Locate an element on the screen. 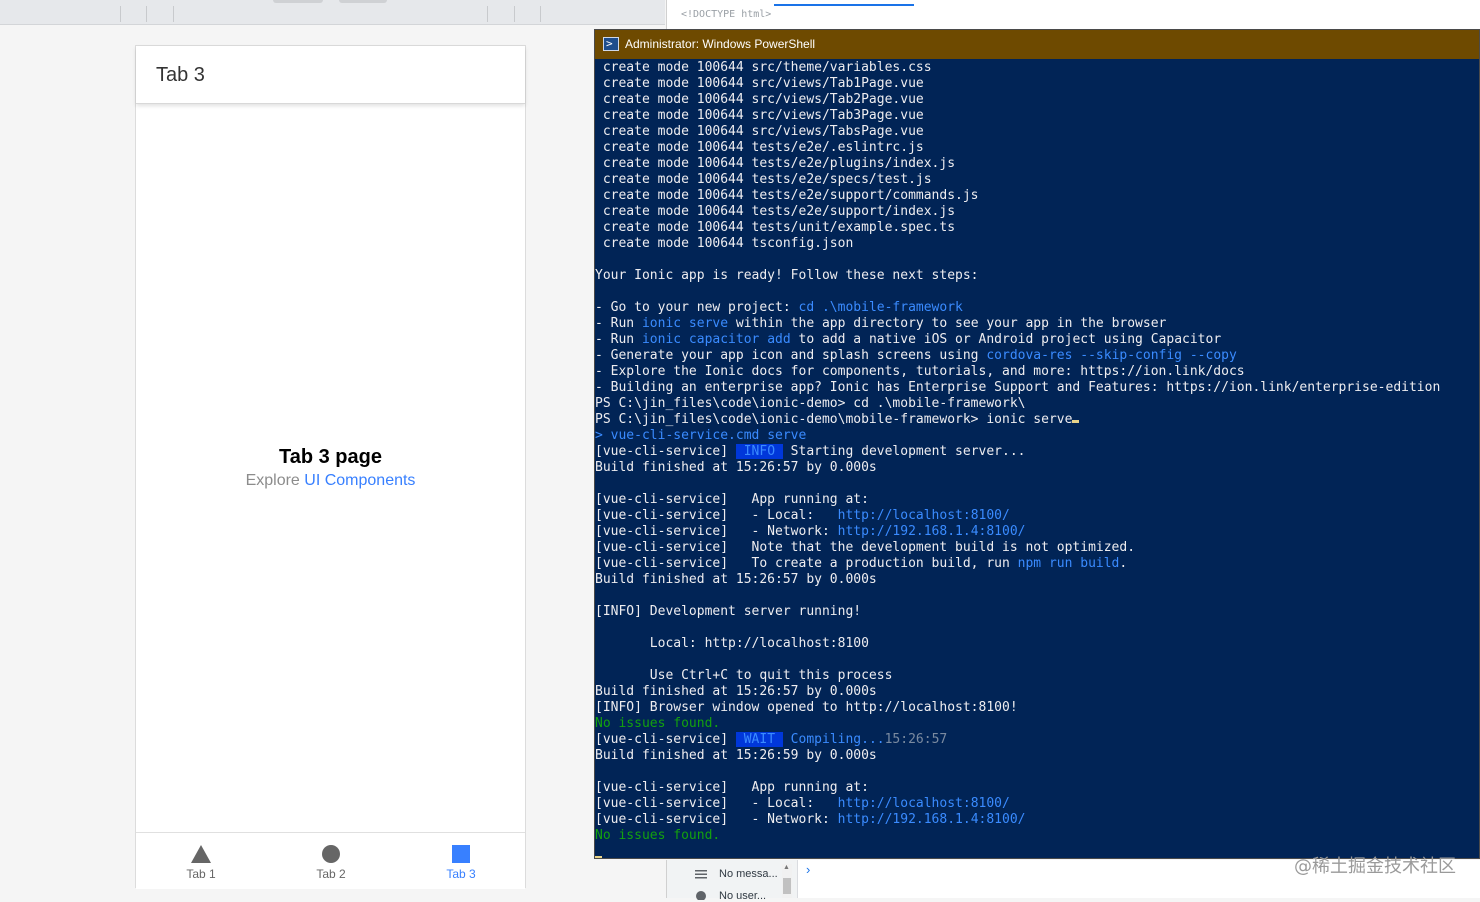 The height and width of the screenshot is (902, 1480). command-highlight: ionic serve is located at coordinates (685, 323).